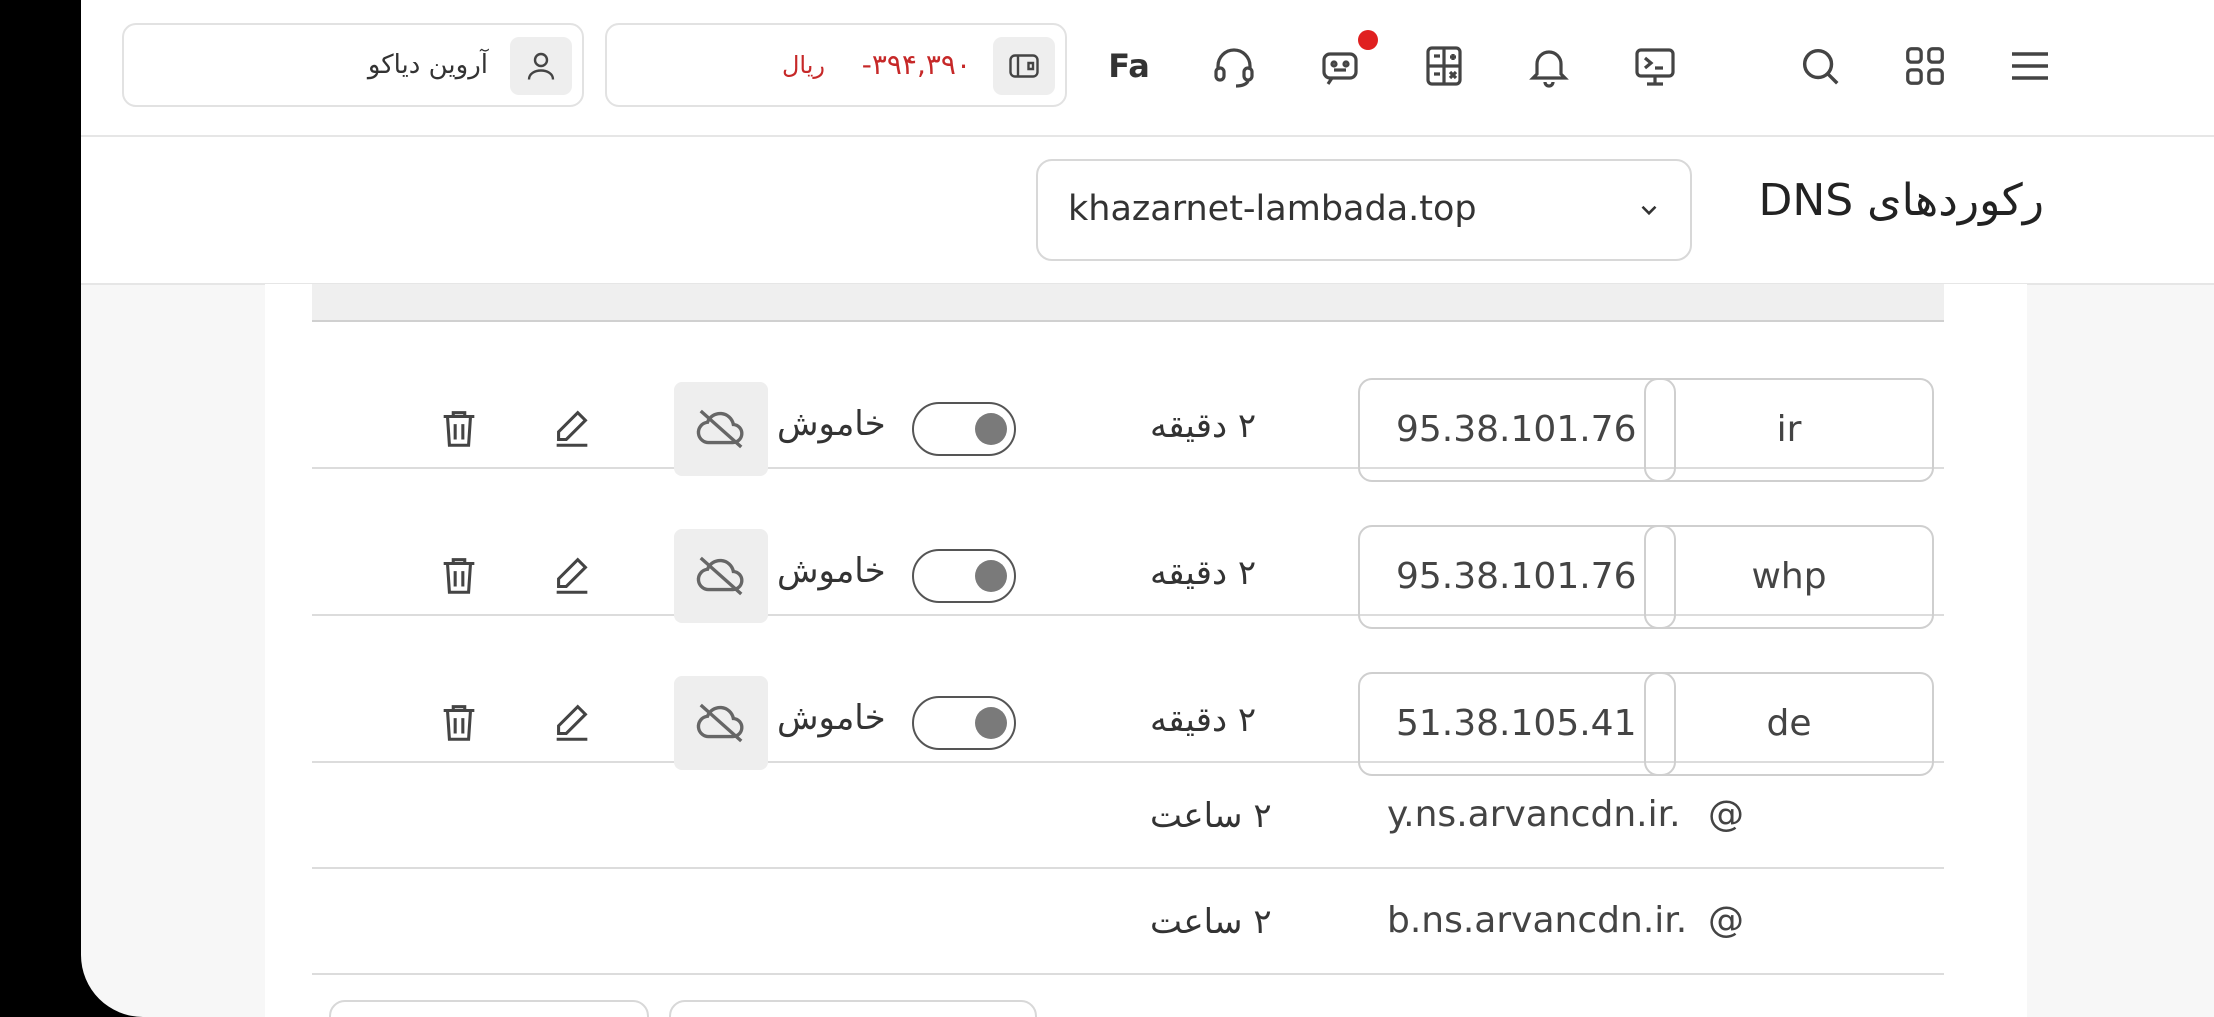  I want to click on menu-icon, so click(2030, 66).